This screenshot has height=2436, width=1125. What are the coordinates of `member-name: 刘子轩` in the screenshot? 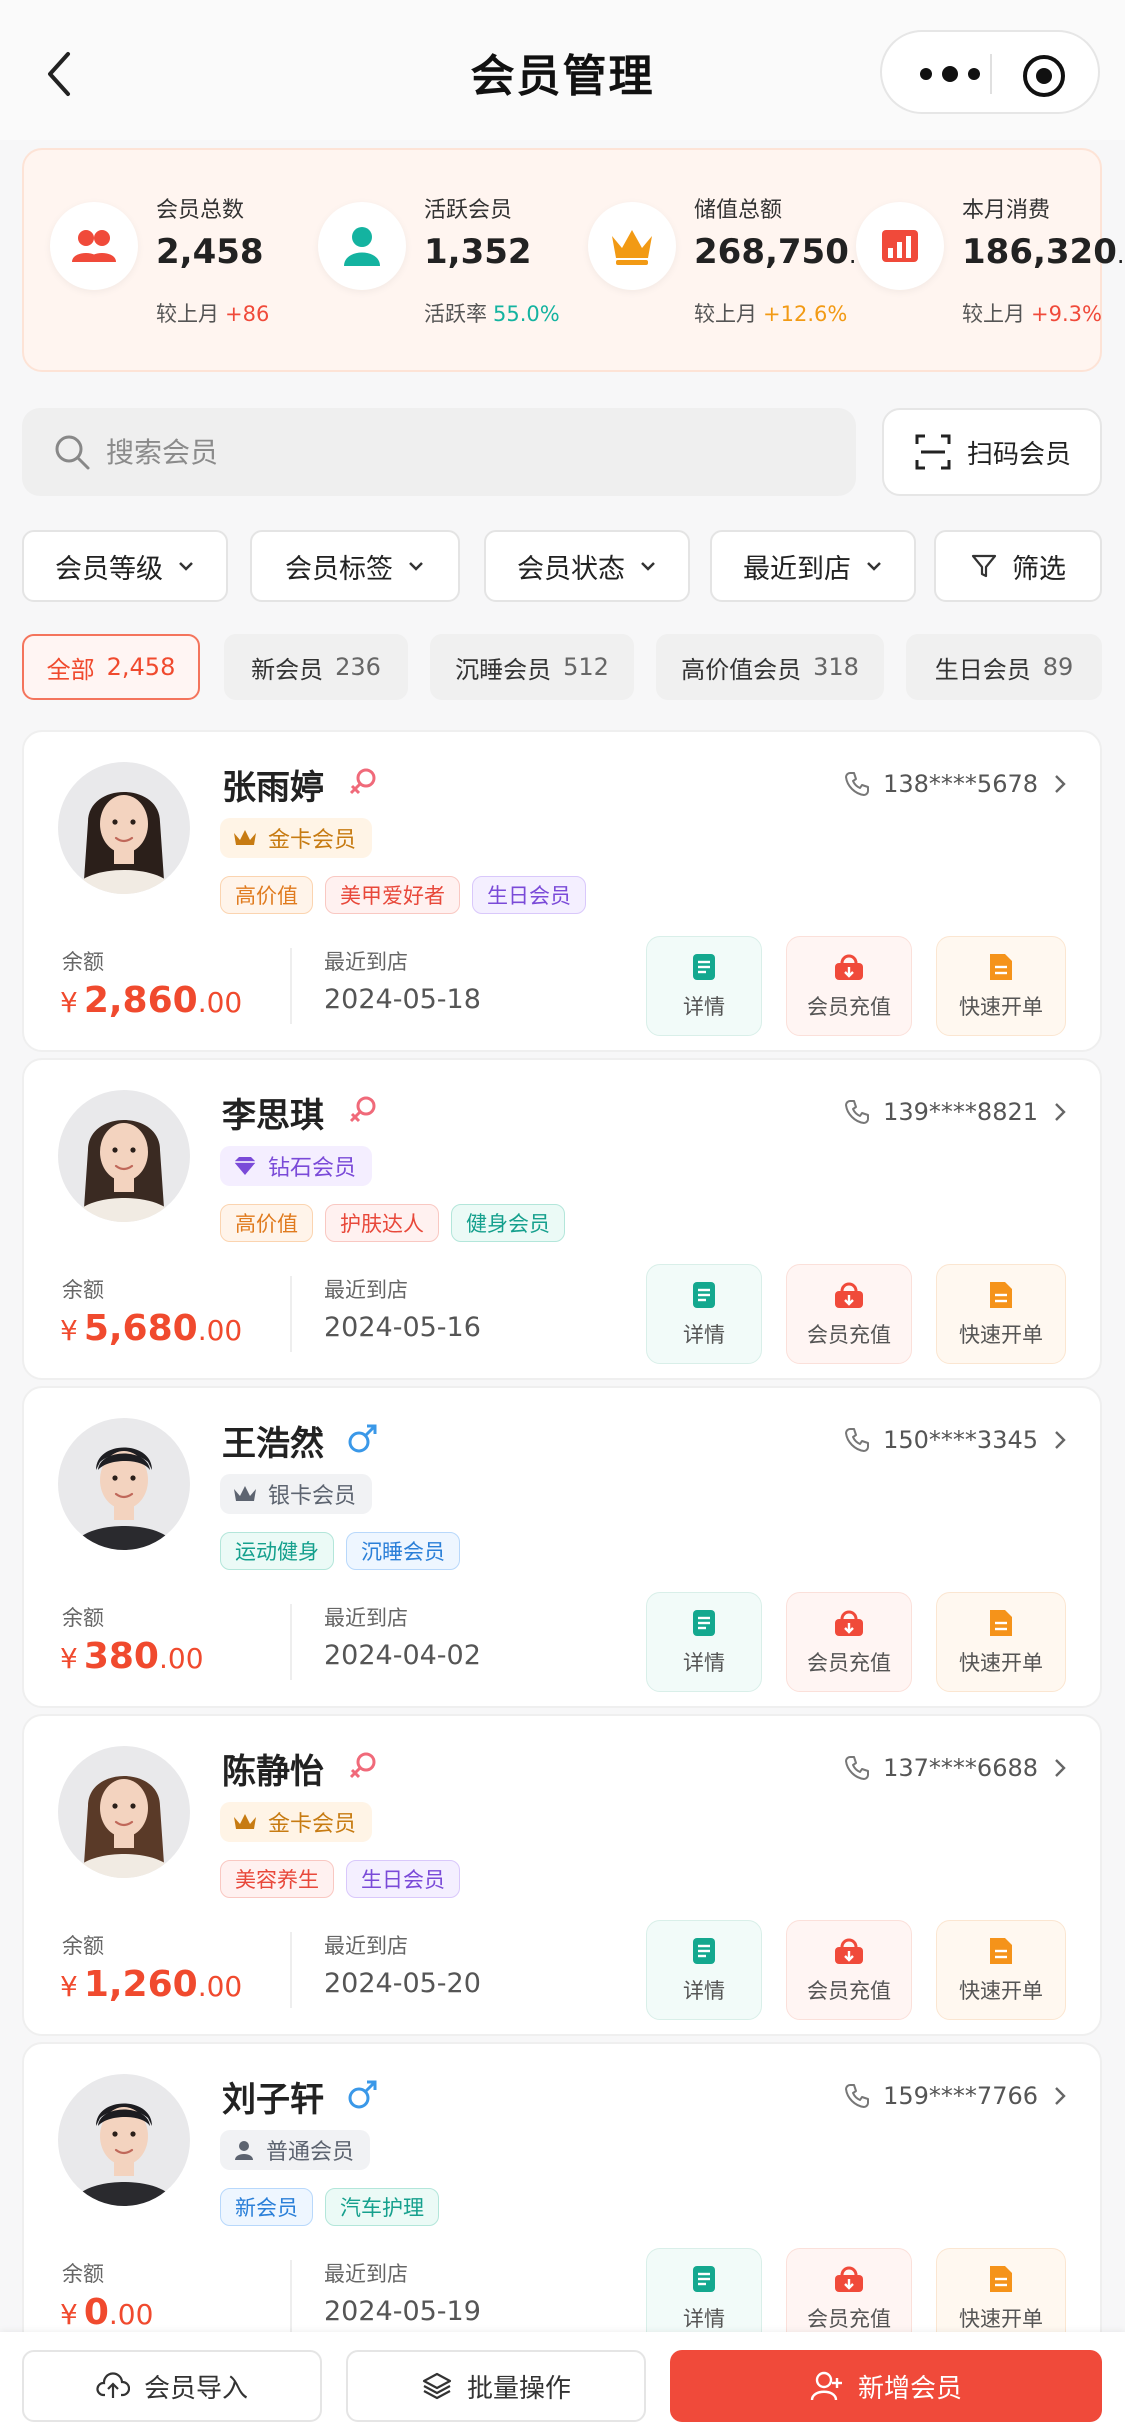 It's located at (273, 2100).